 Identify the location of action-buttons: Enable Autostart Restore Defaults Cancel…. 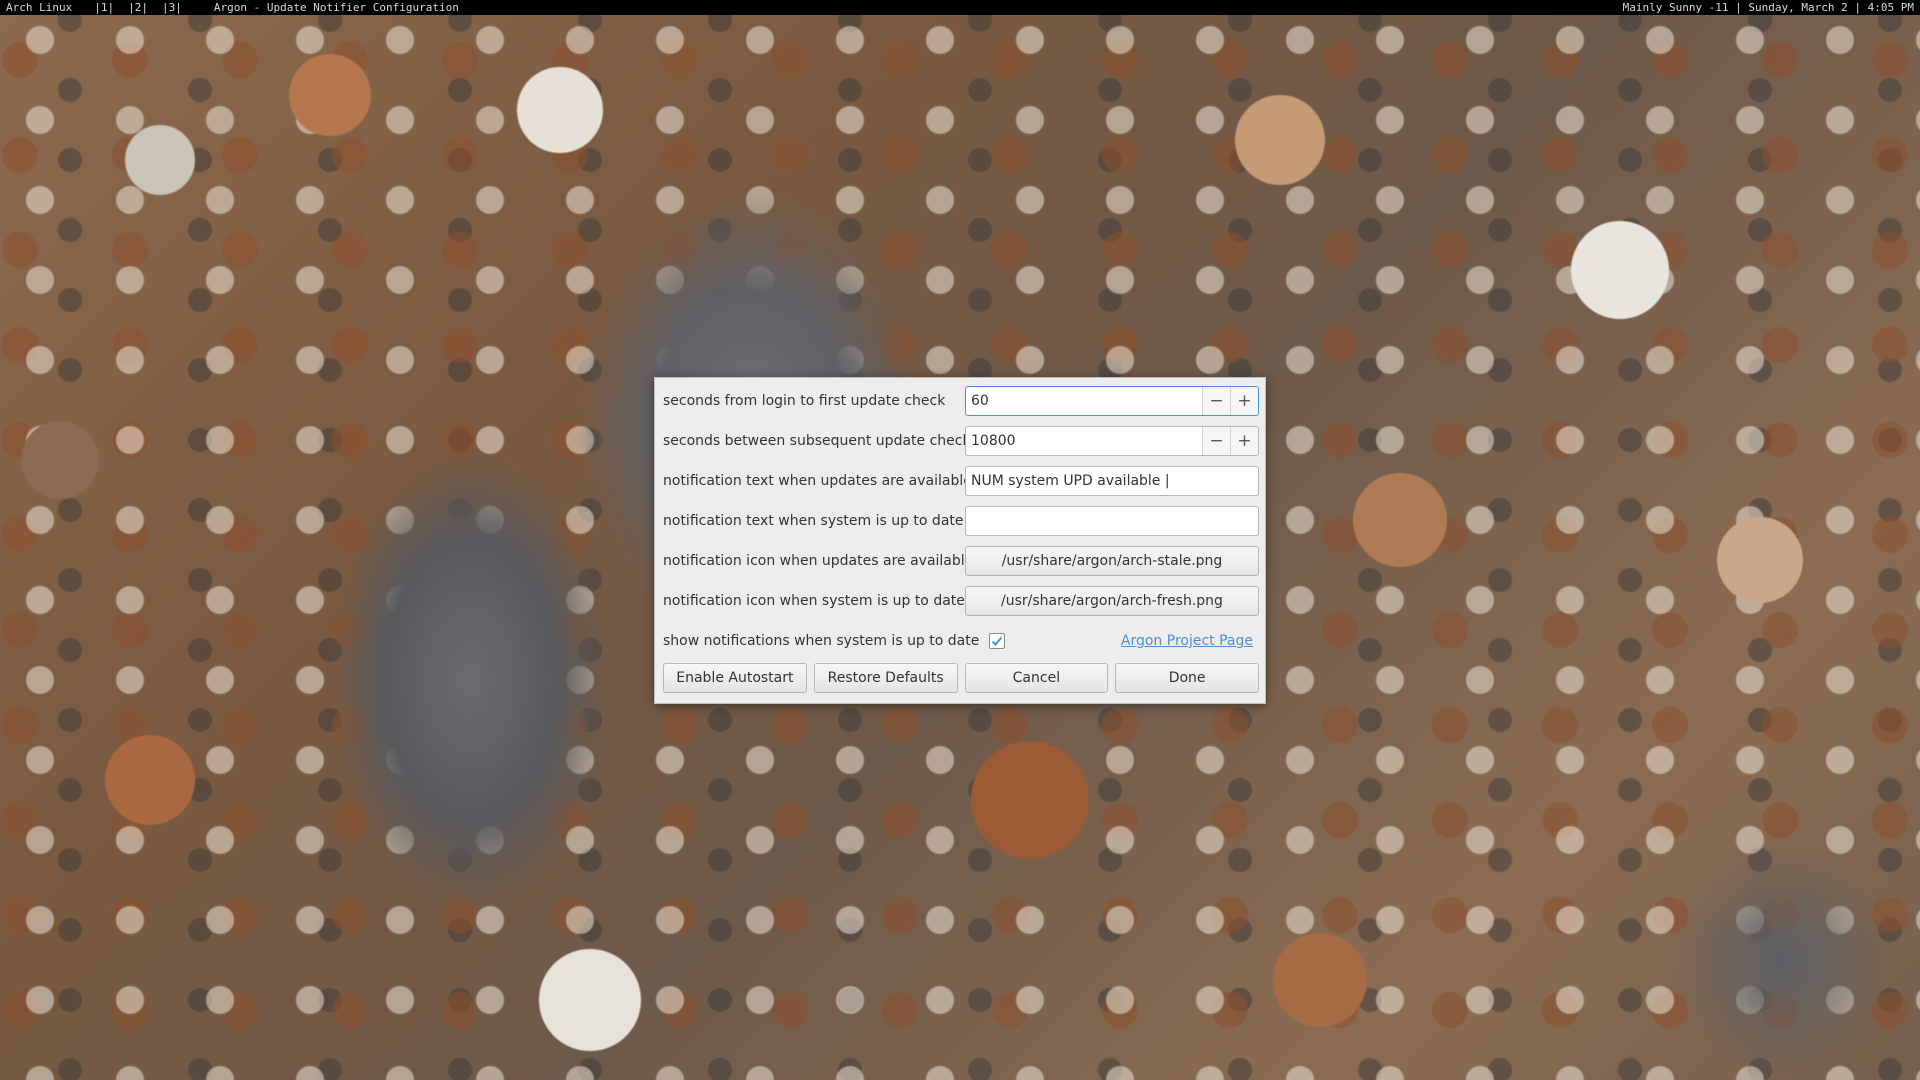
(961, 678).